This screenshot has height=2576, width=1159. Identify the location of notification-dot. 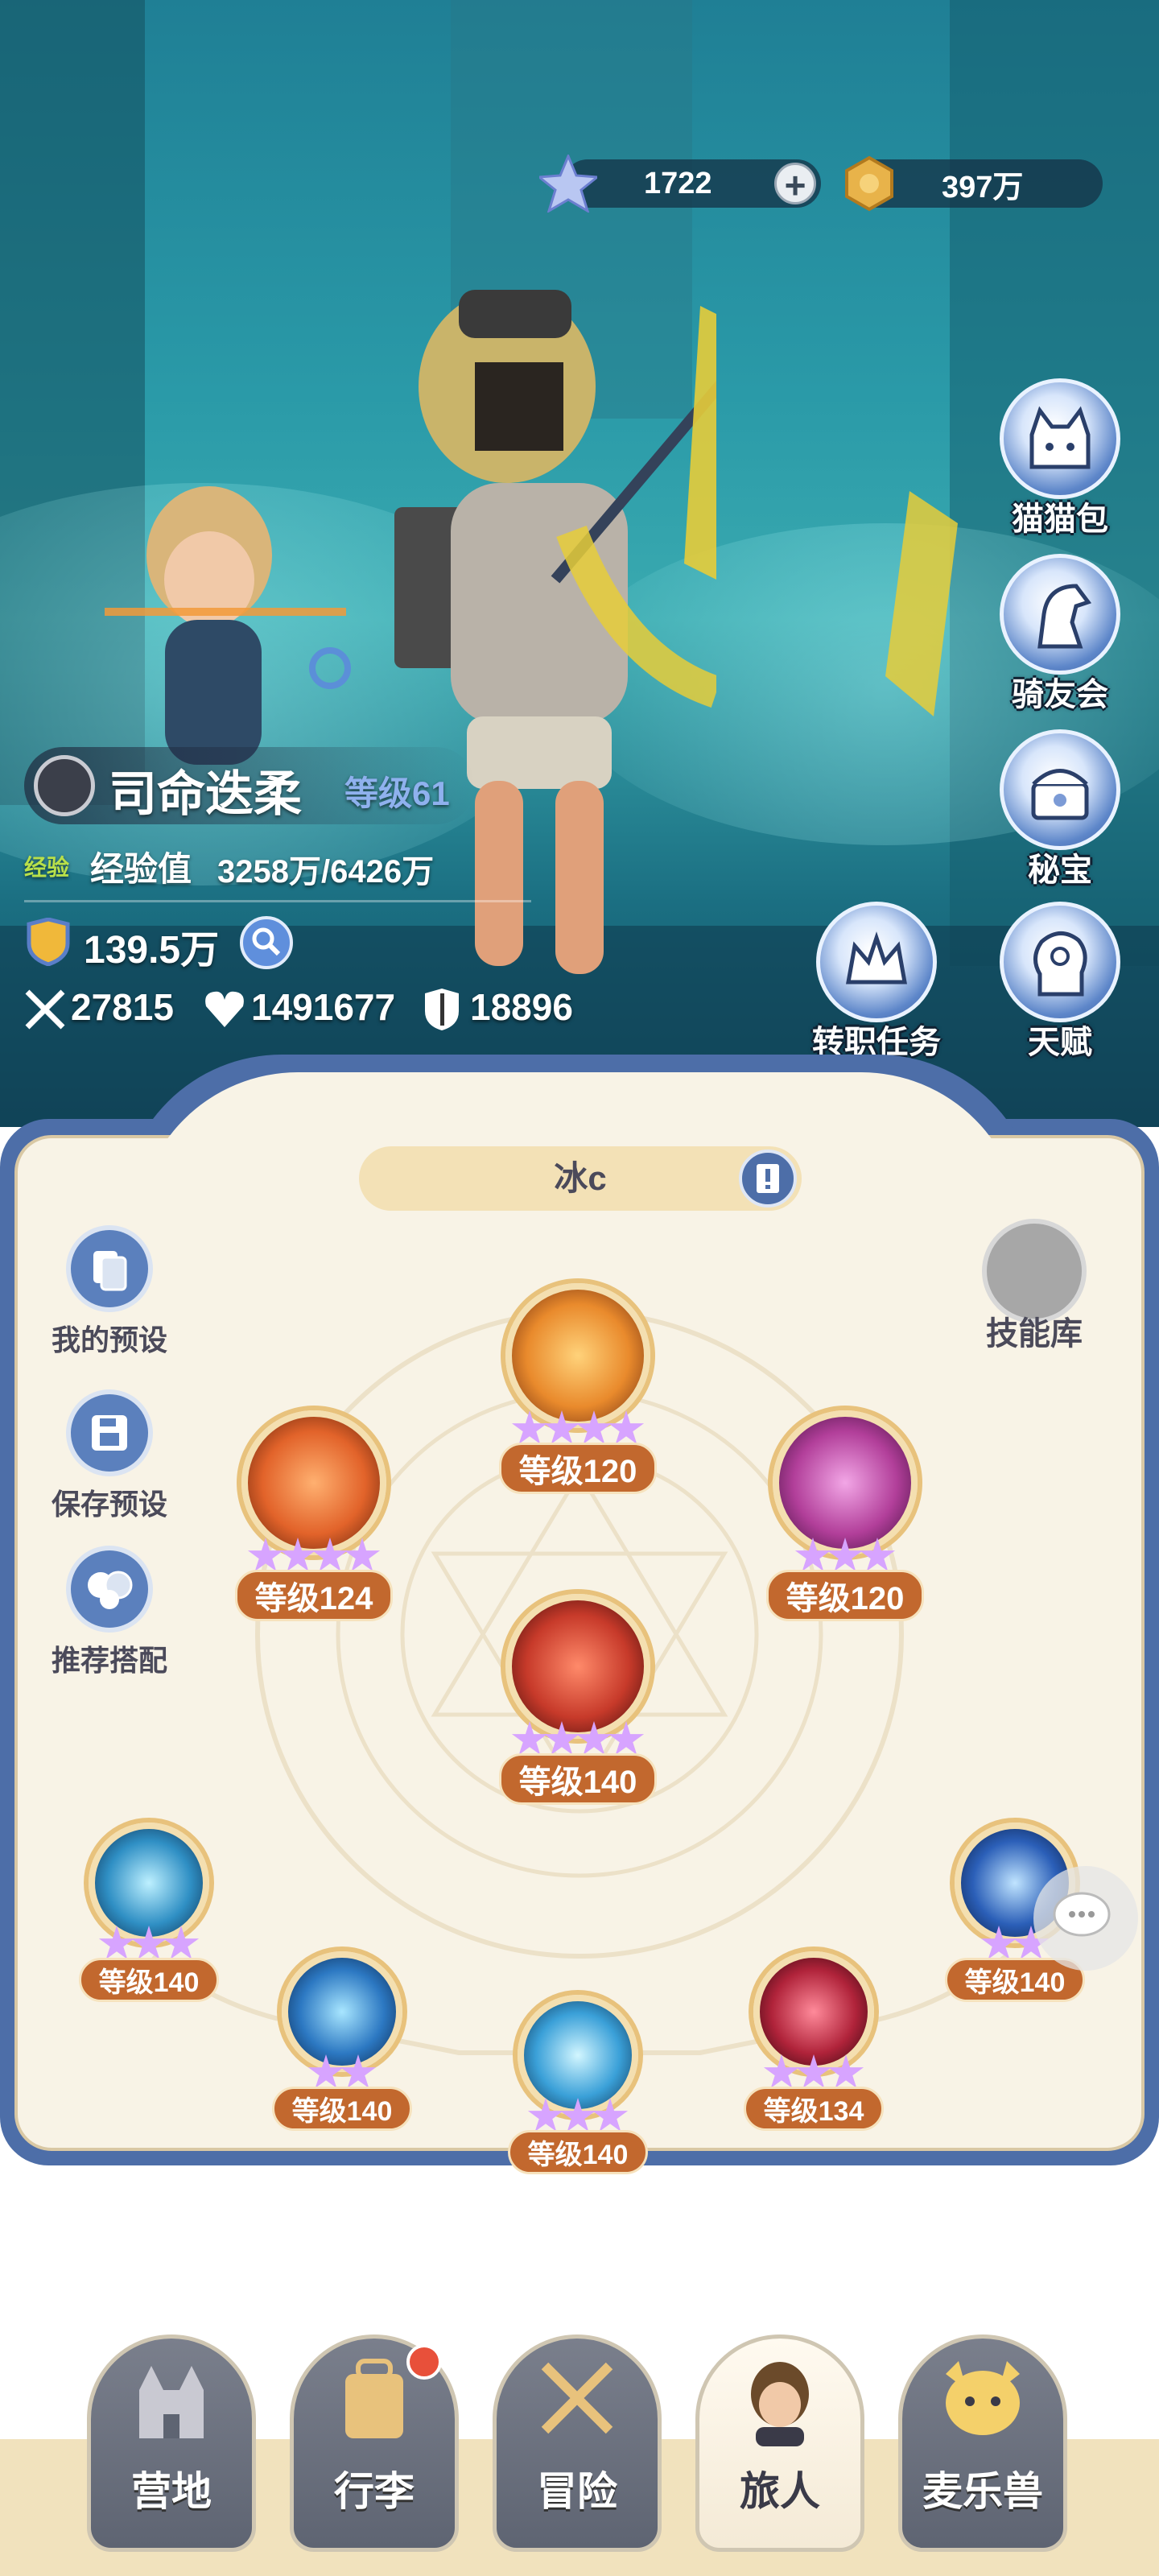
(424, 2362).